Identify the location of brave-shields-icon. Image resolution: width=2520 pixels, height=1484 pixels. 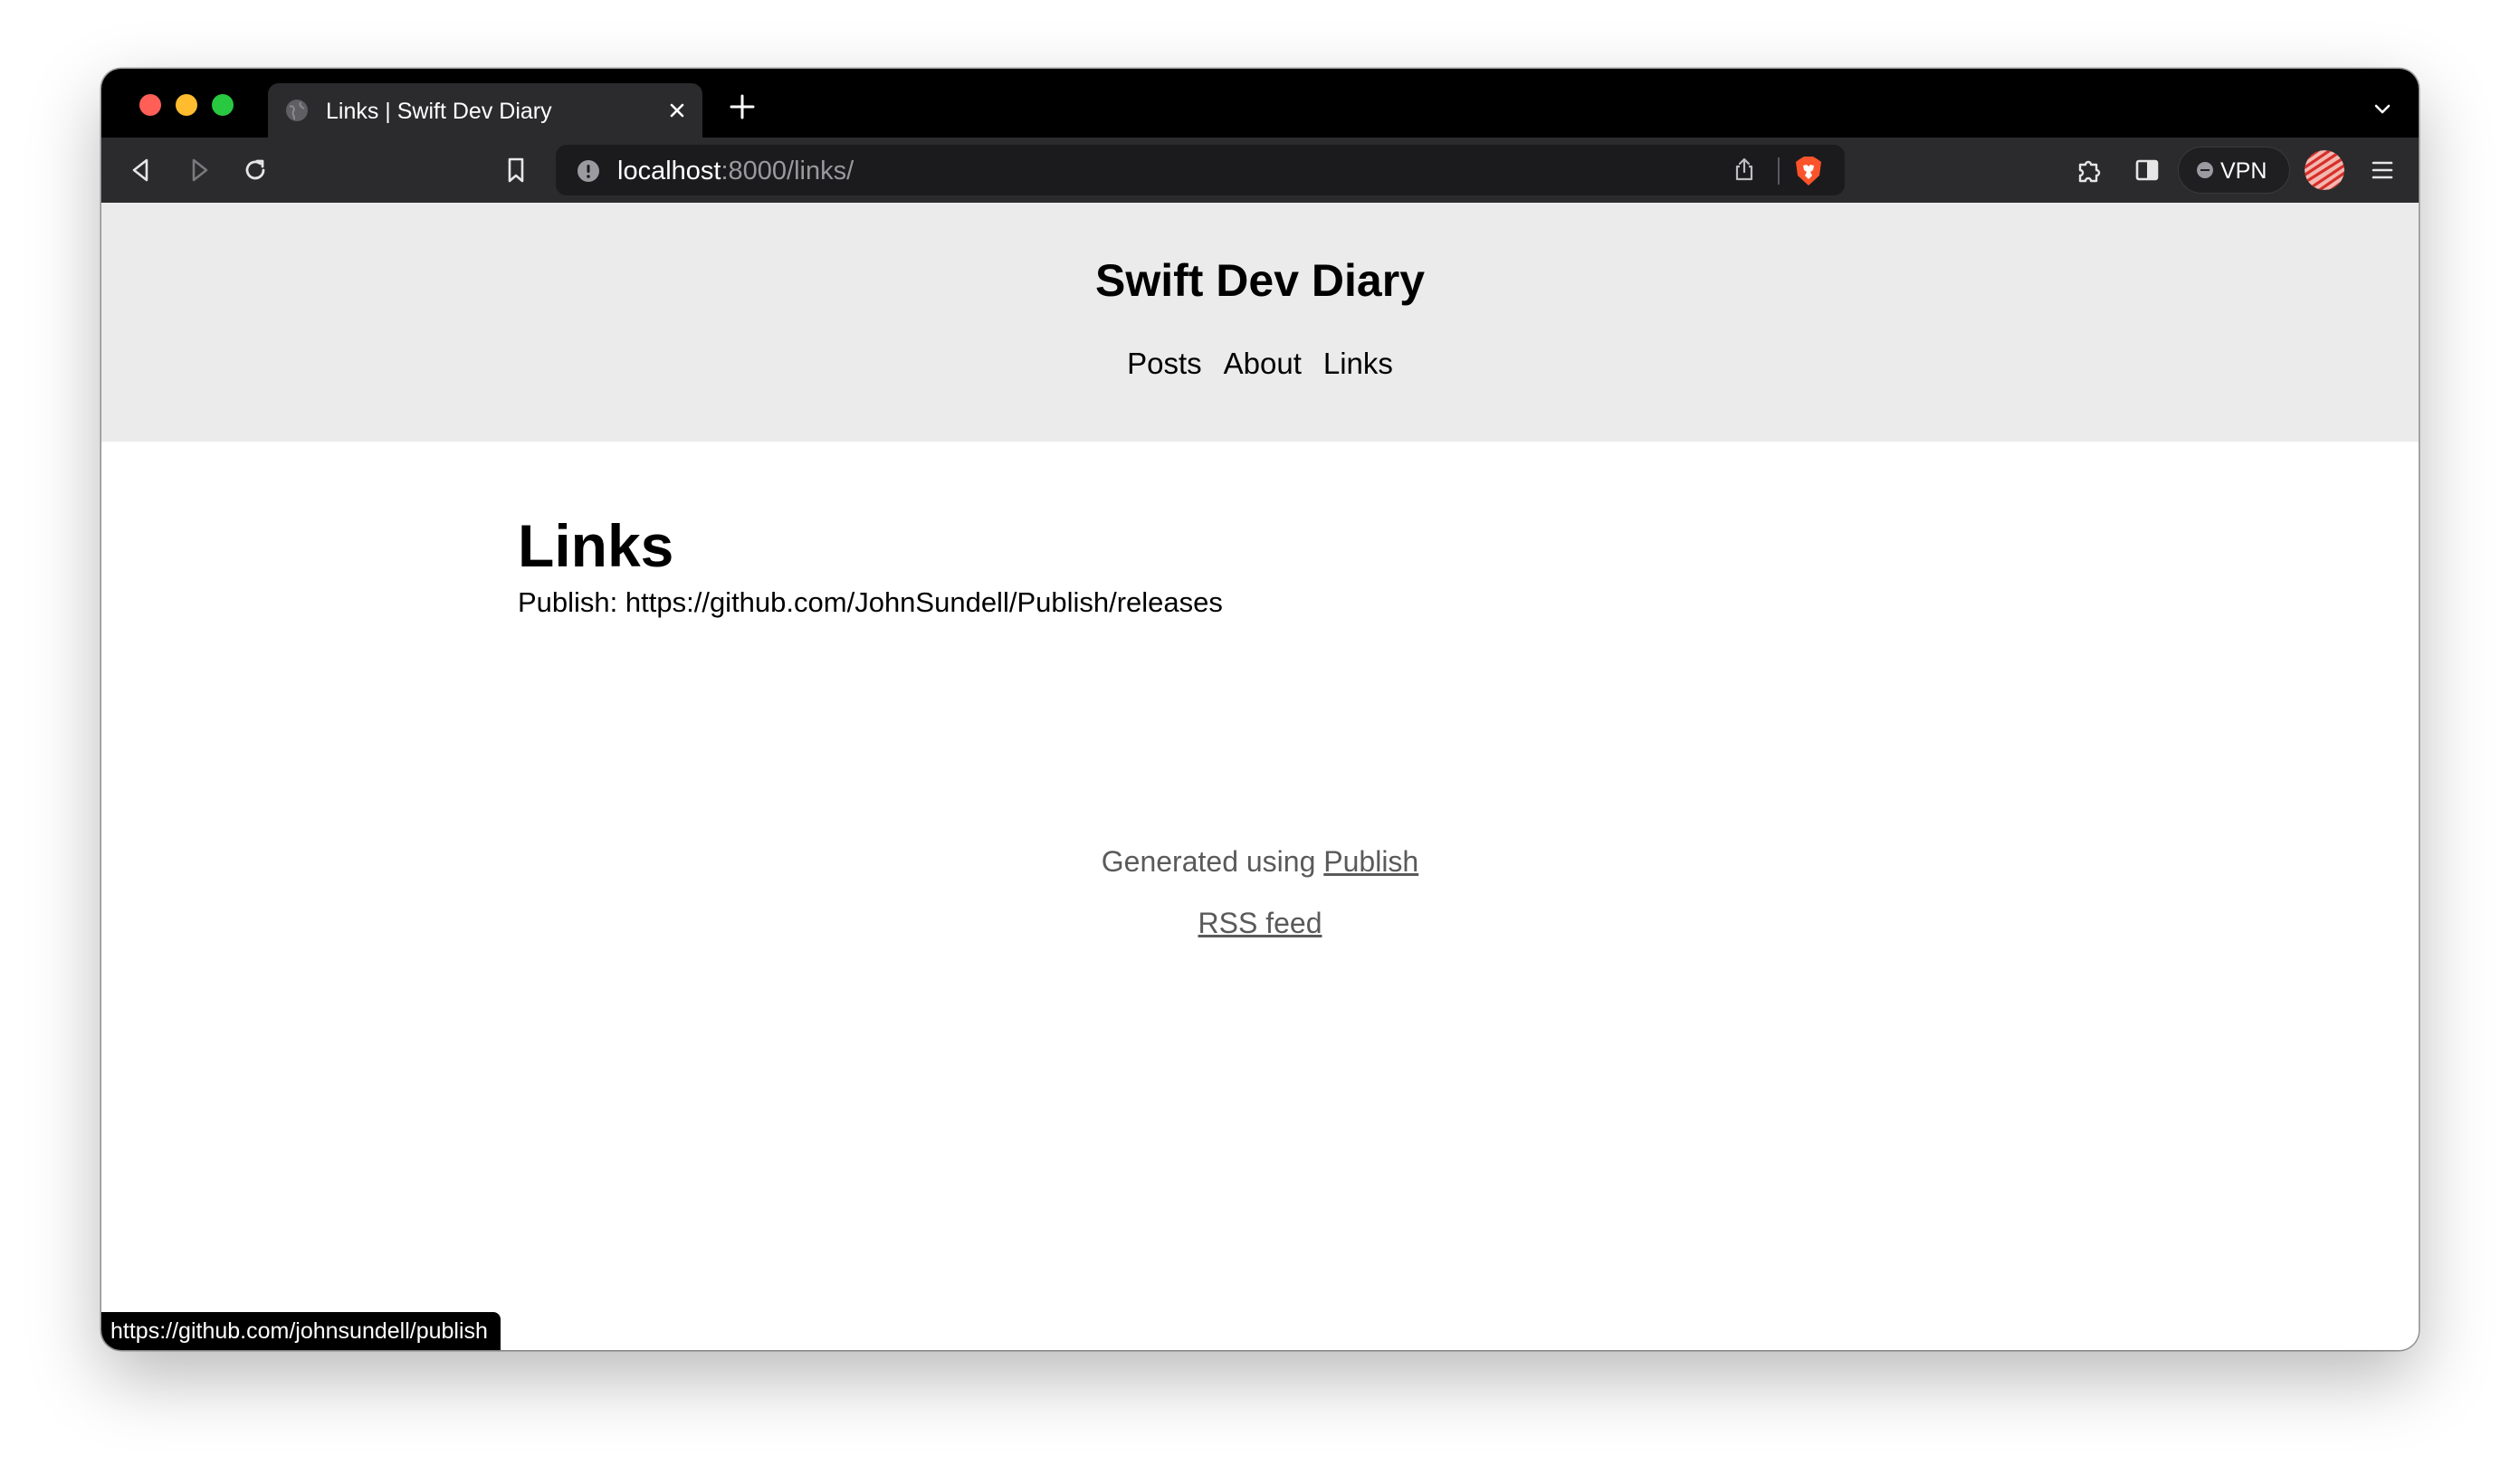
(1808, 171).